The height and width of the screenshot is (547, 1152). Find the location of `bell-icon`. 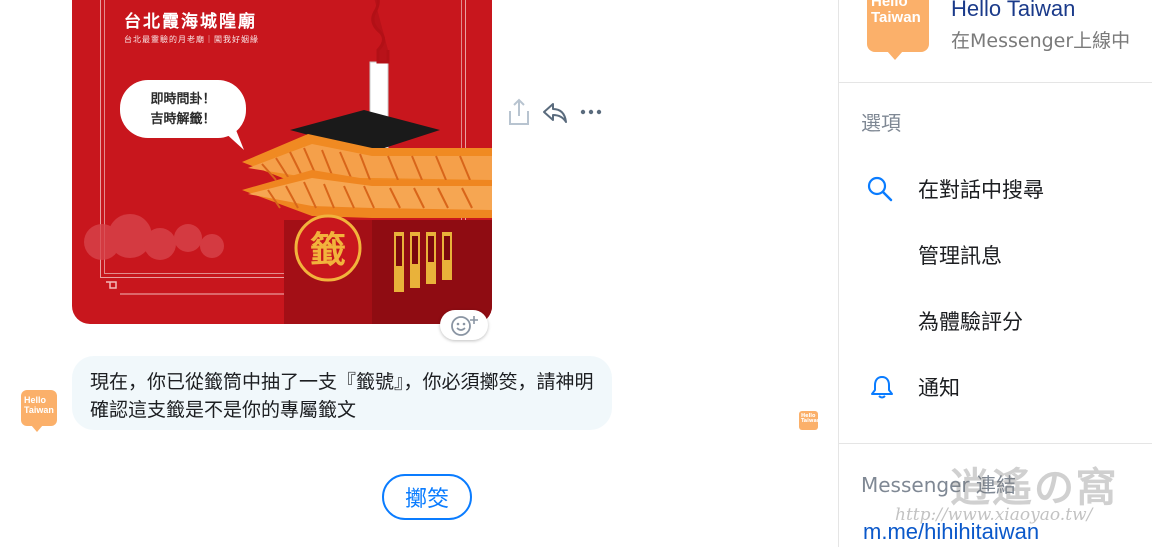

bell-icon is located at coordinates (882, 387).